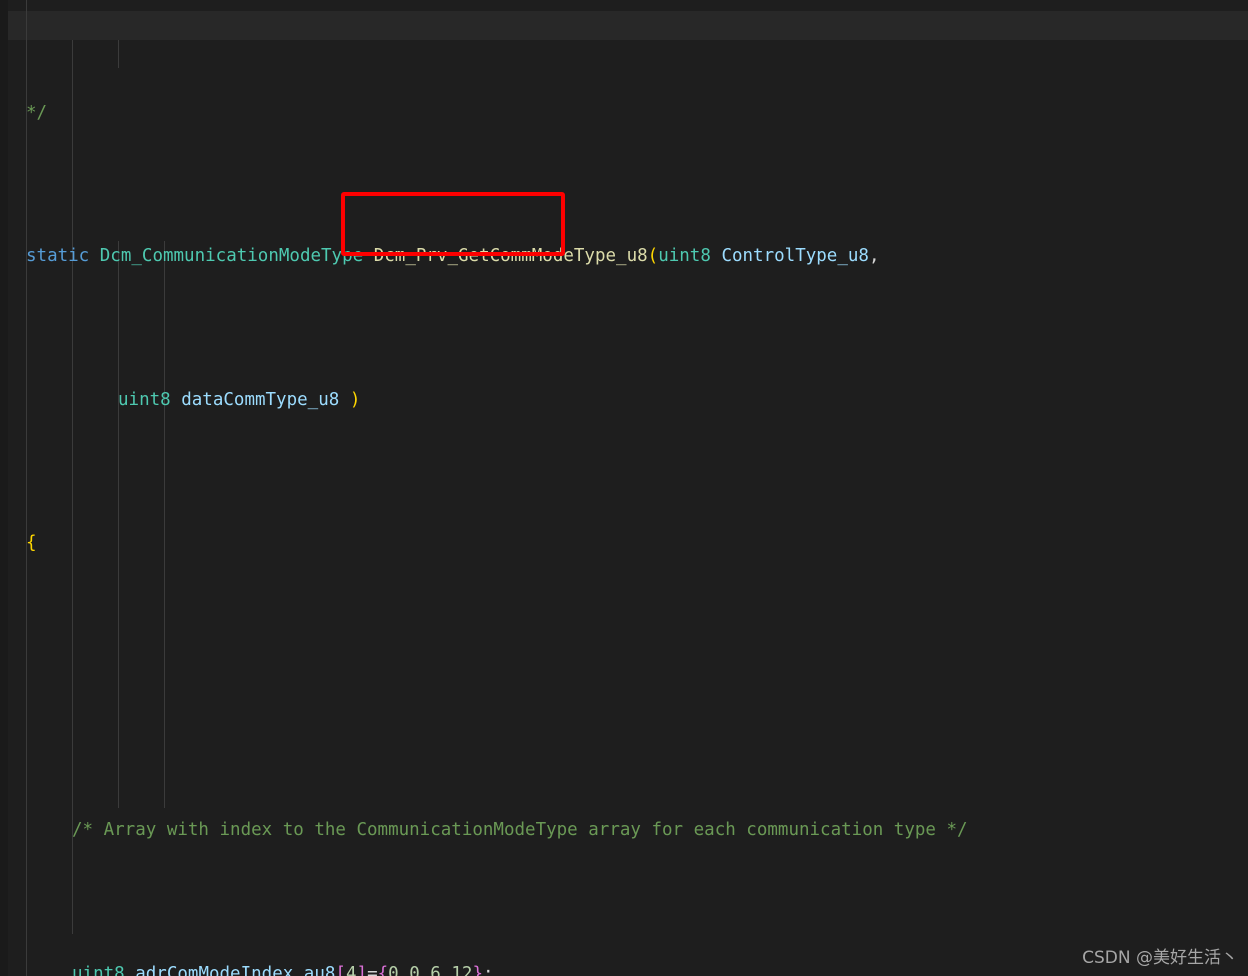  I want to click on return-type-token: Dcm_CommunicationModeType, so click(231, 256).